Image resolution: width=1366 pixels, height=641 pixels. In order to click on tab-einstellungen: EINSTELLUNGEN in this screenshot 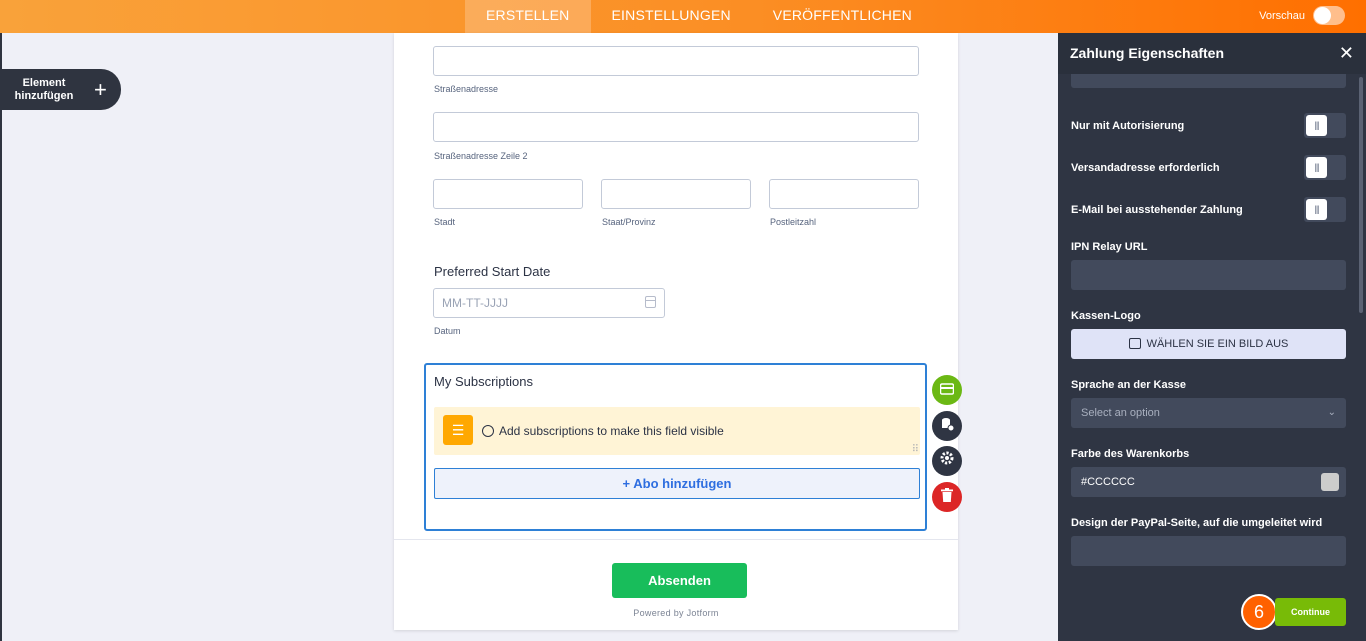, I will do `click(671, 16)`.